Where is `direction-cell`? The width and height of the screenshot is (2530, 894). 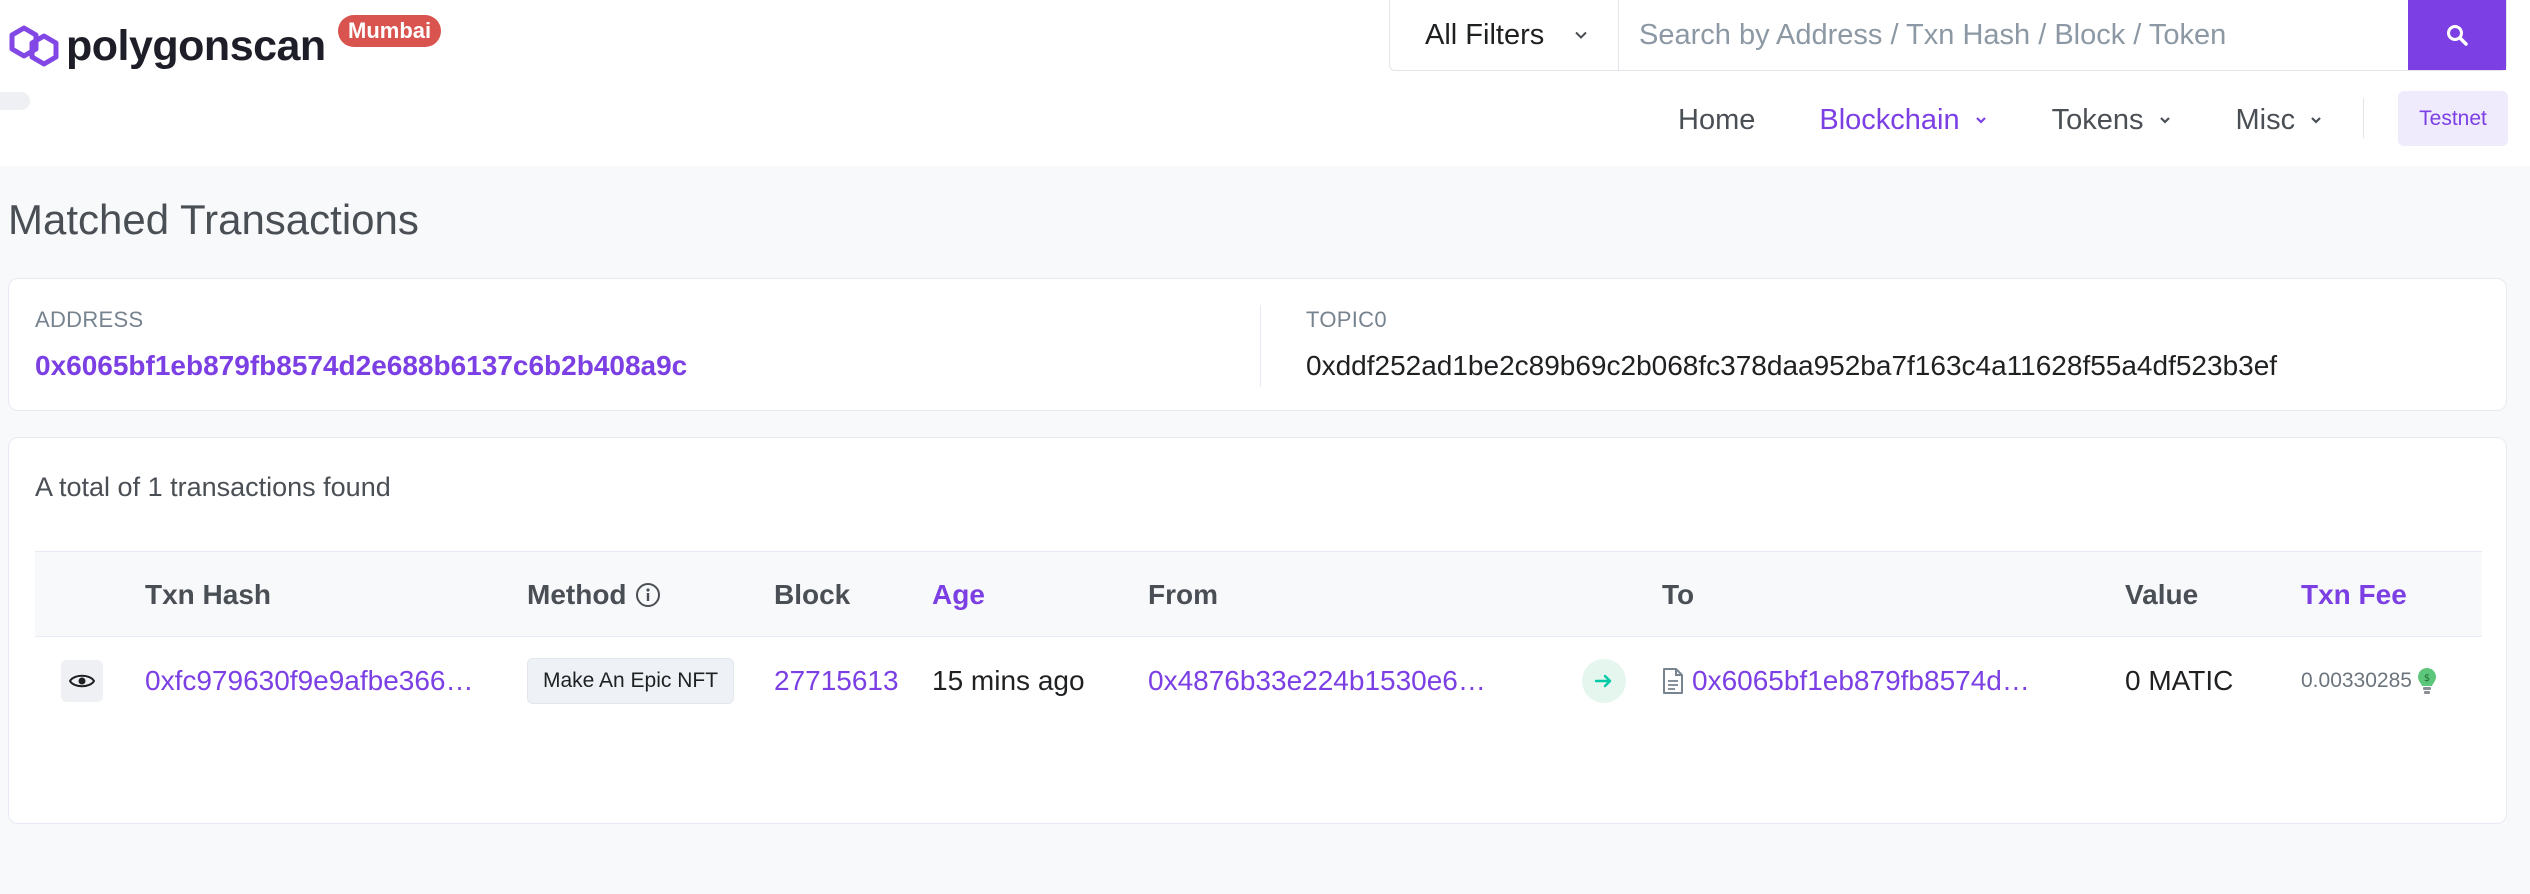 direction-cell is located at coordinates (1604, 681).